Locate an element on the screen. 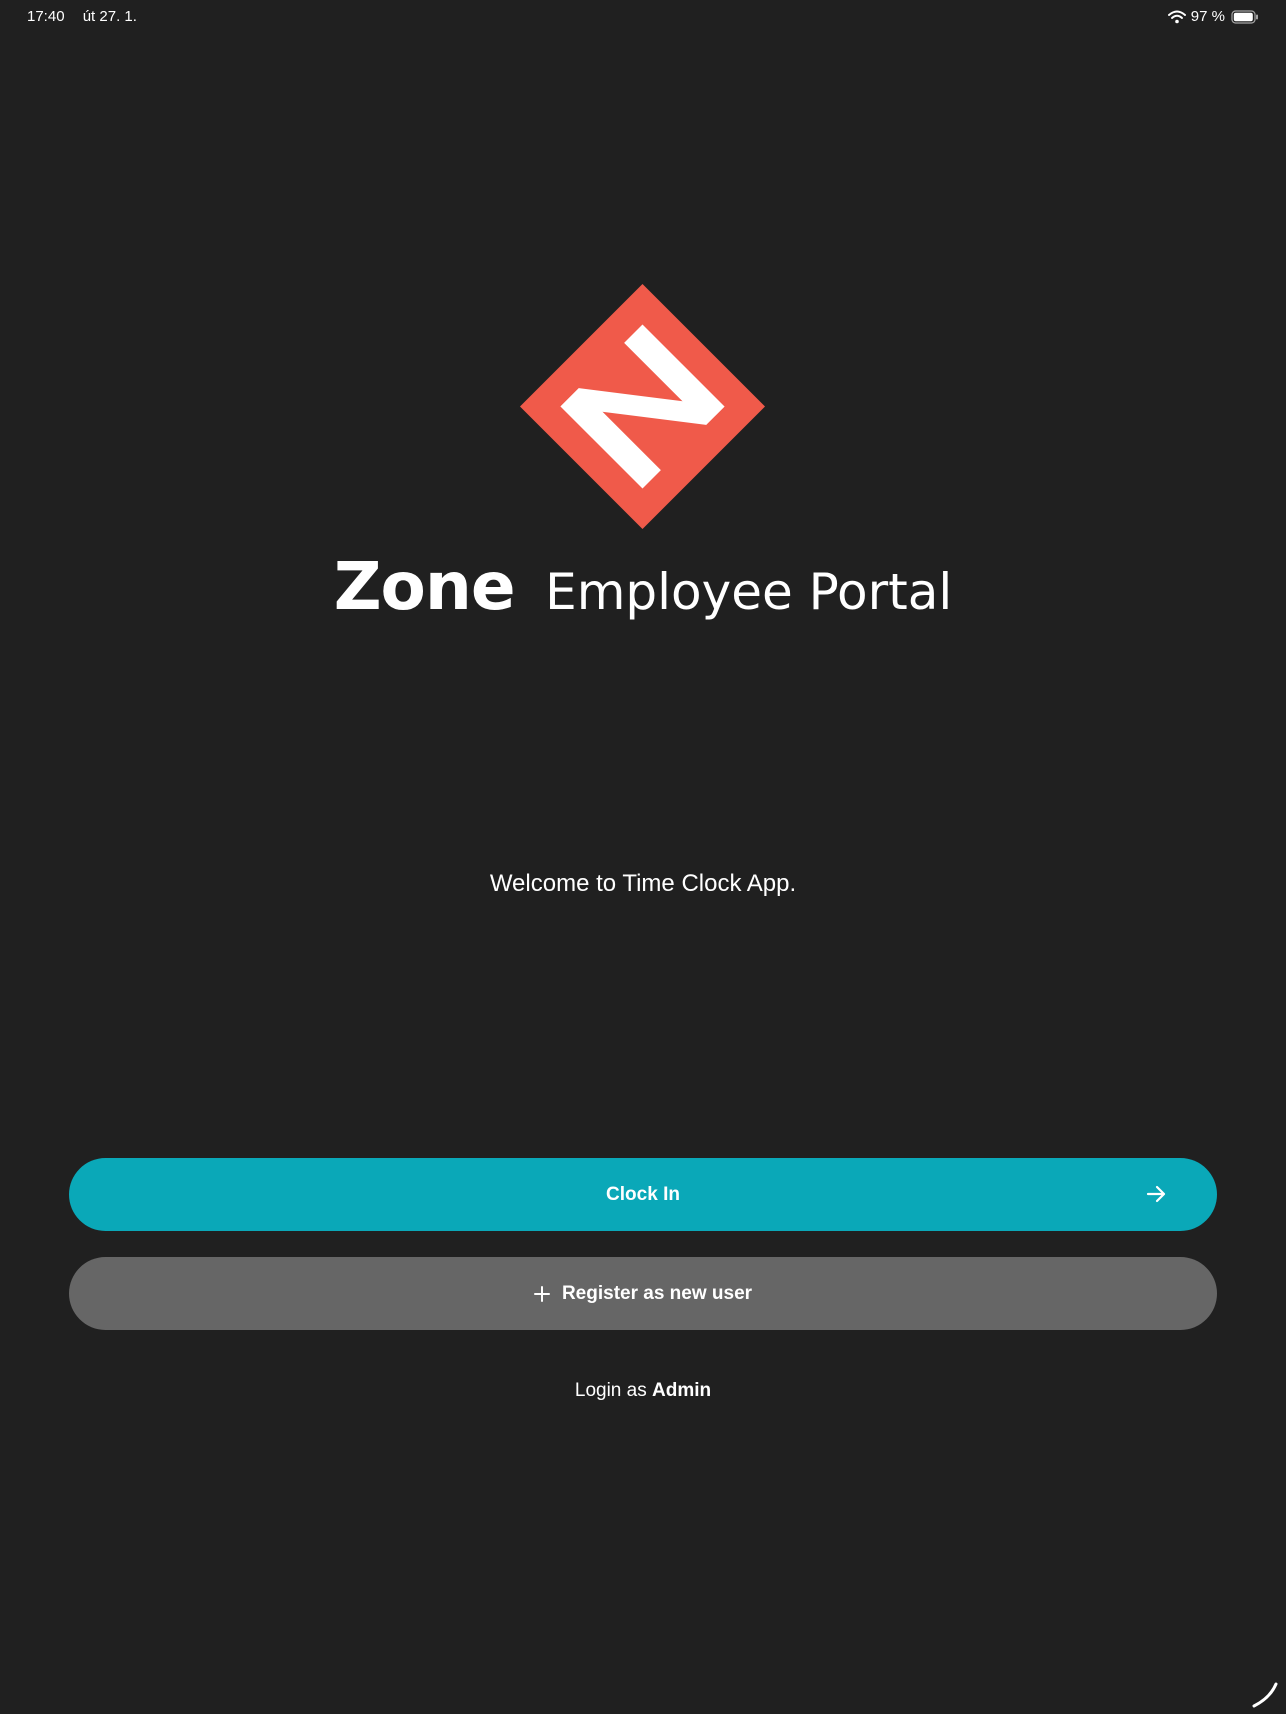 This screenshot has height=1714, width=1286. clock-in-label: Clock In is located at coordinates (643, 1194).